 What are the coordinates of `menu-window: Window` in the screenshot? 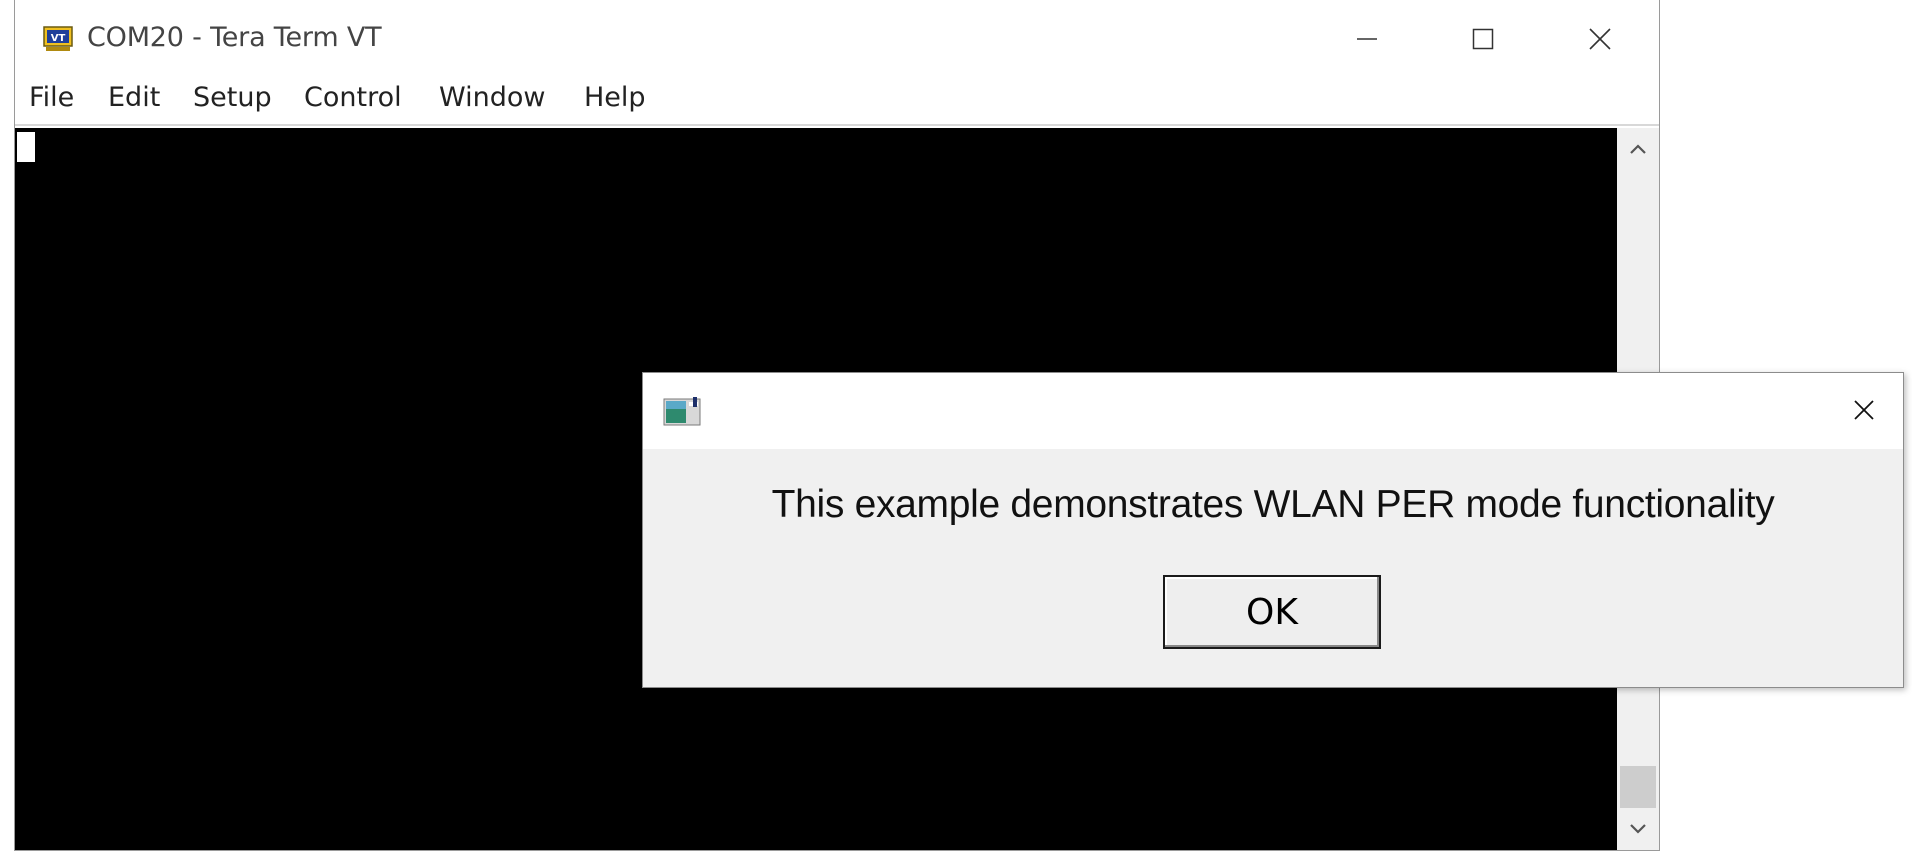 It's located at (492, 97).